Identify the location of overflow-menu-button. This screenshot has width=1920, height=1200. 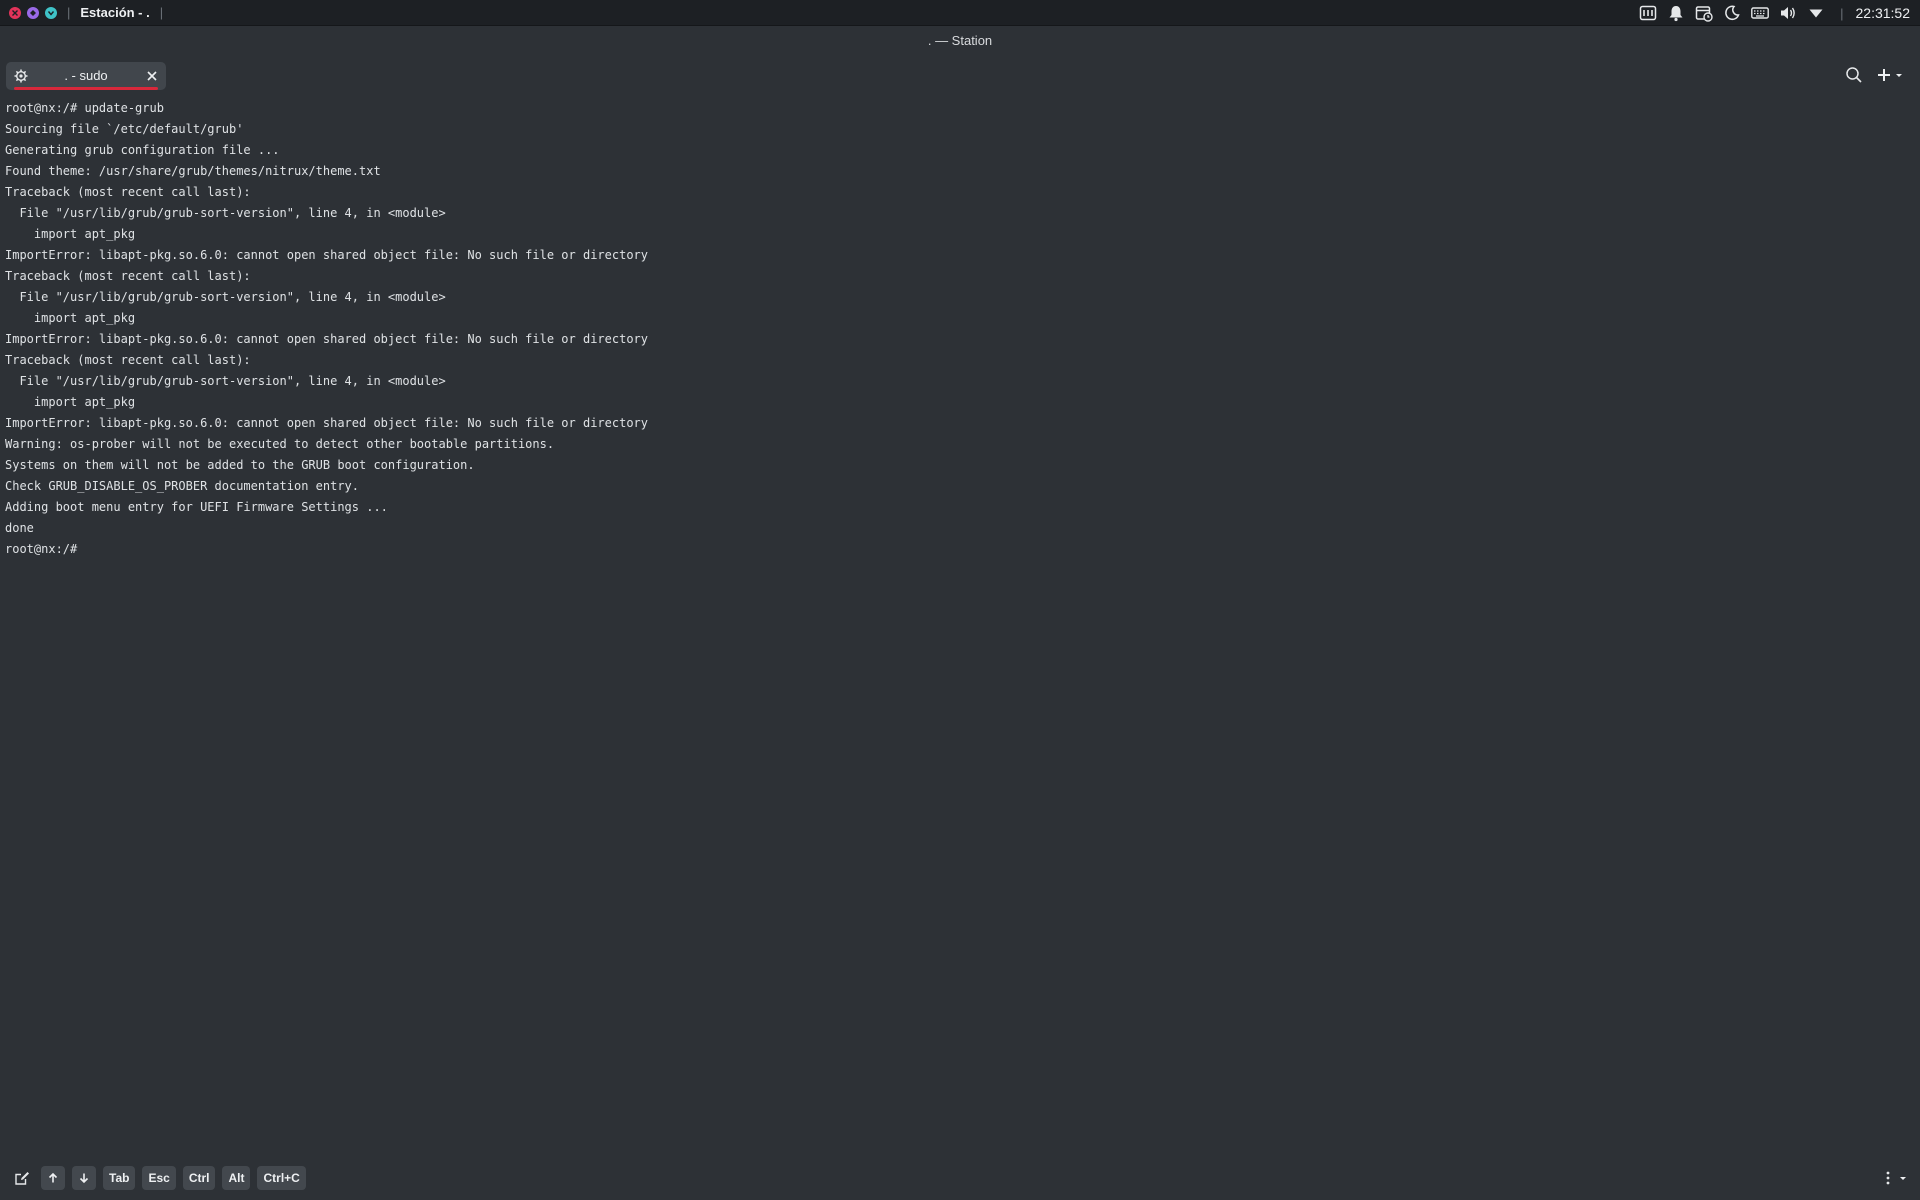
(1895, 1178).